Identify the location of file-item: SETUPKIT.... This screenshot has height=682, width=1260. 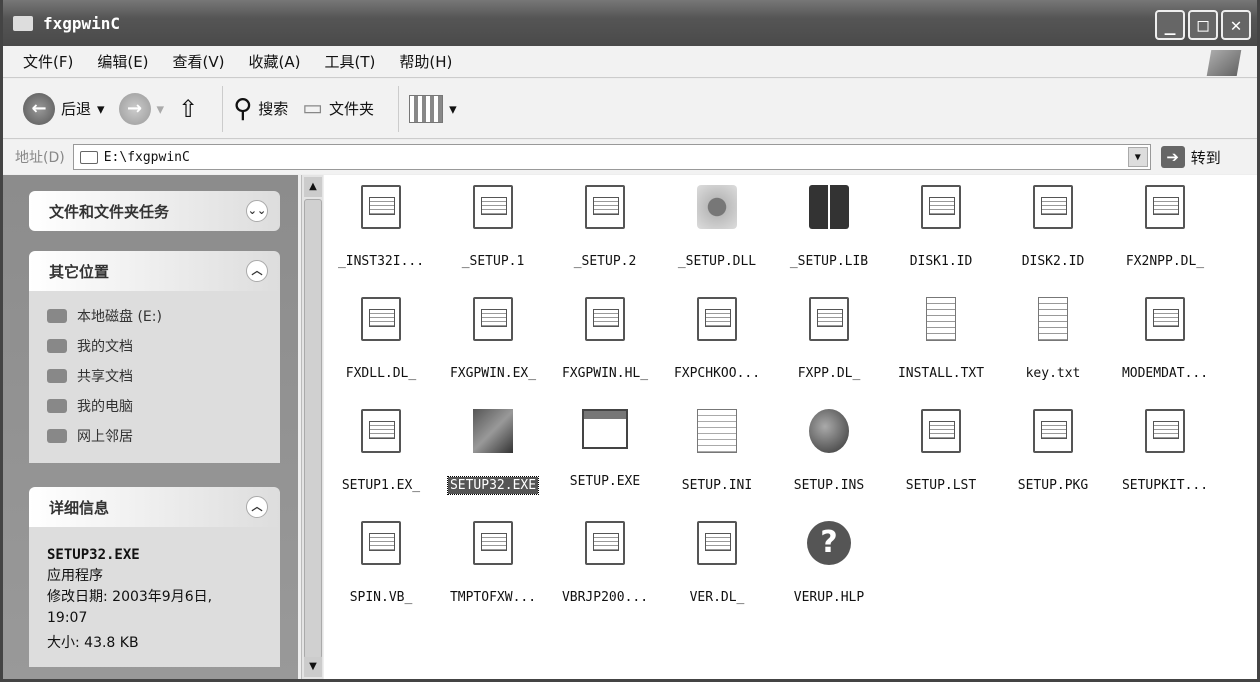
(1165, 451).